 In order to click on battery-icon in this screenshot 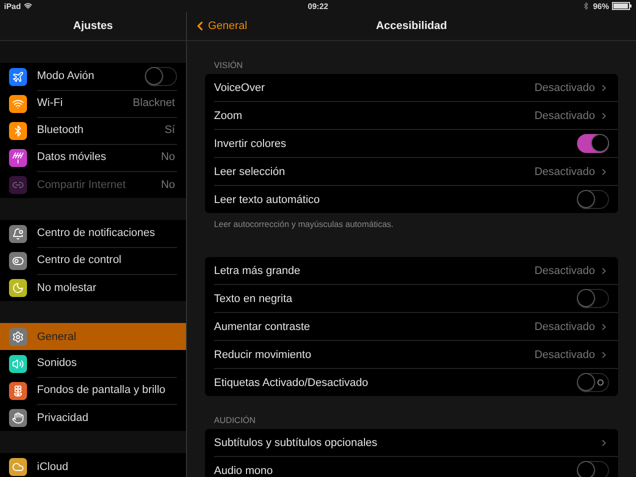, I will do `click(622, 6)`.